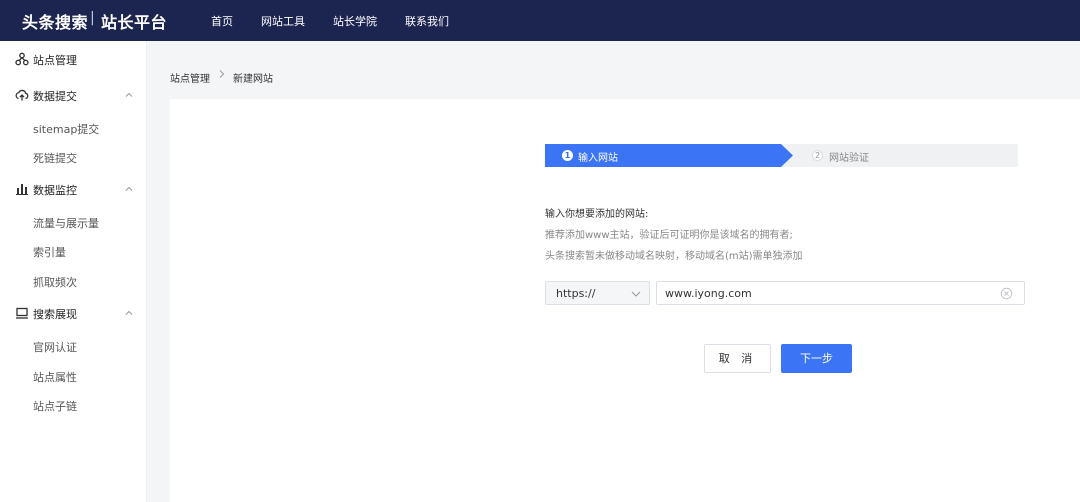  What do you see at coordinates (49, 252) in the screenshot?
I see `sidebar-subitem-index: 索引量` at bounding box center [49, 252].